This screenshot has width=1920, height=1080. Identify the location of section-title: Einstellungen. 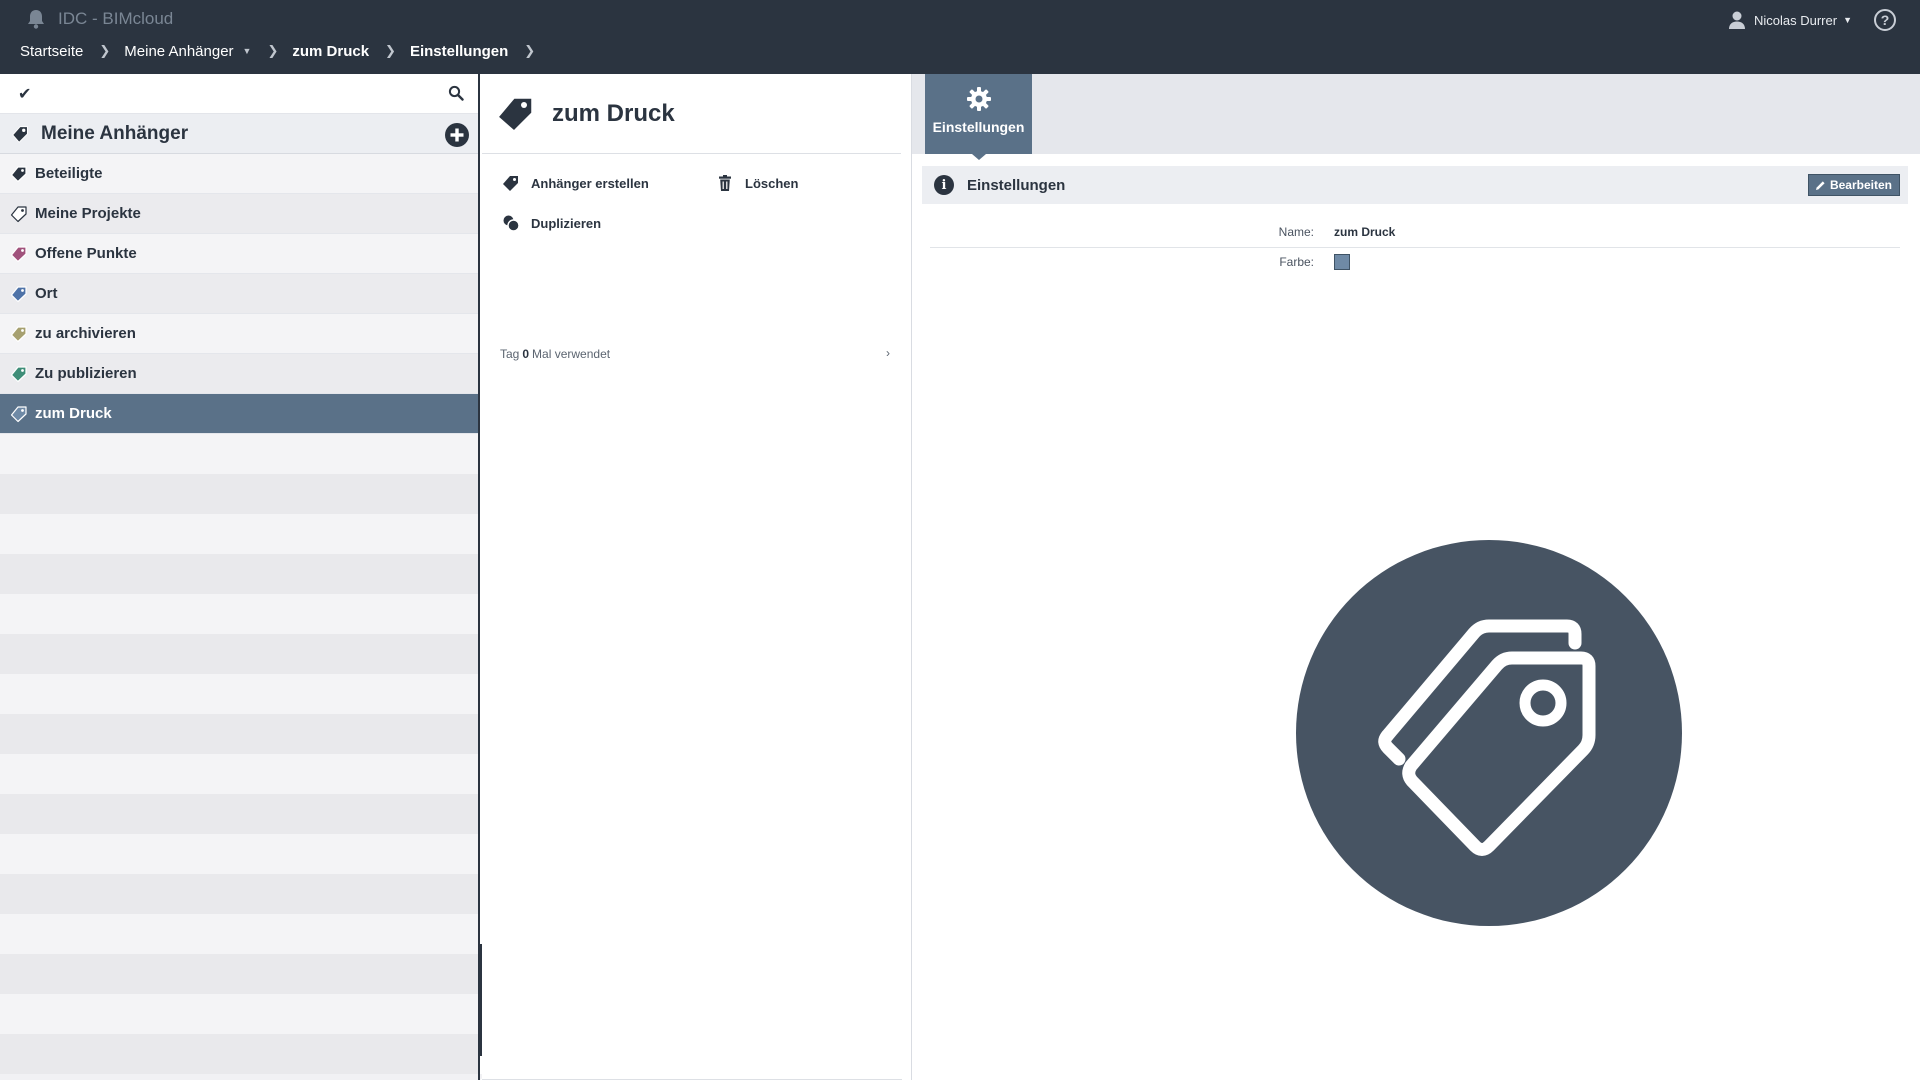
(1016, 185).